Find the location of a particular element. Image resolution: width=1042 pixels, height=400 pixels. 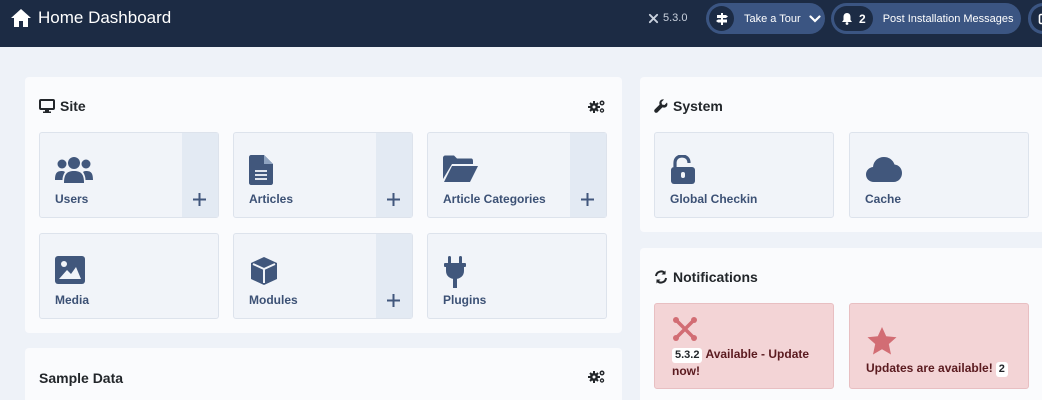

home-icon is located at coordinates (21, 18).